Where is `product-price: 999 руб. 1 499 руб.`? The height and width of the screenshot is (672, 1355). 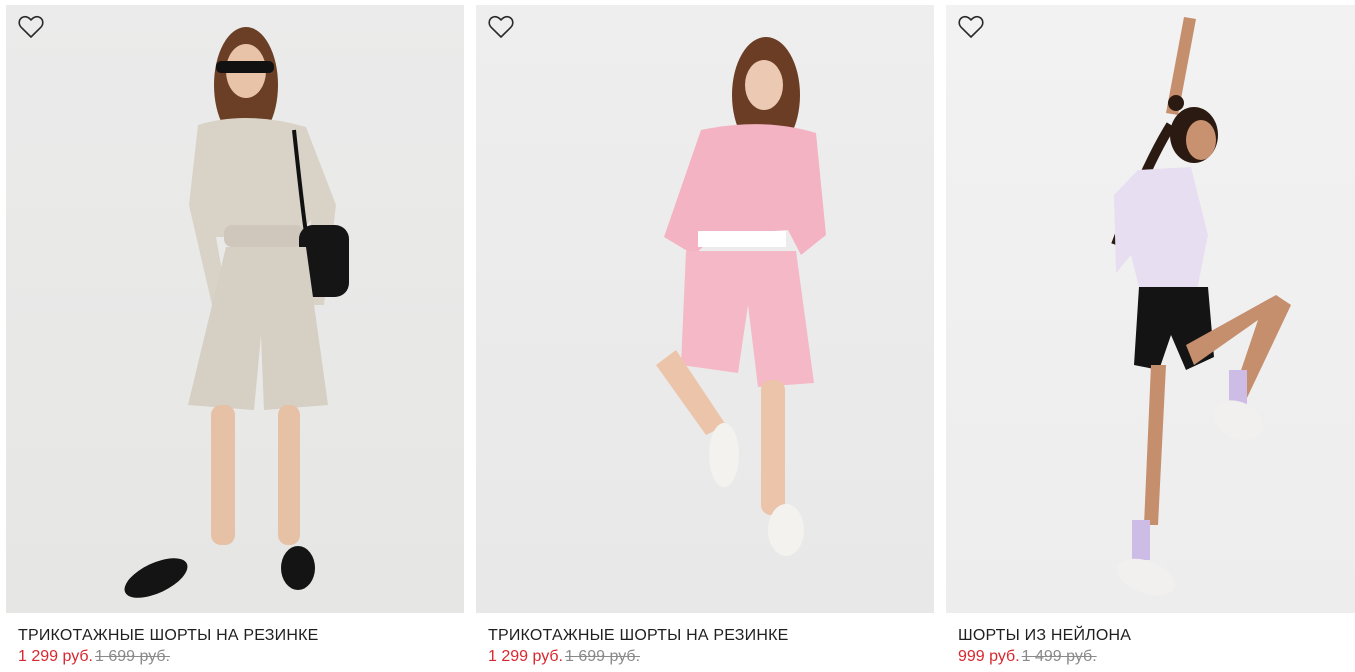 product-price: 999 руб. 1 499 руб. is located at coordinates (1156, 657).